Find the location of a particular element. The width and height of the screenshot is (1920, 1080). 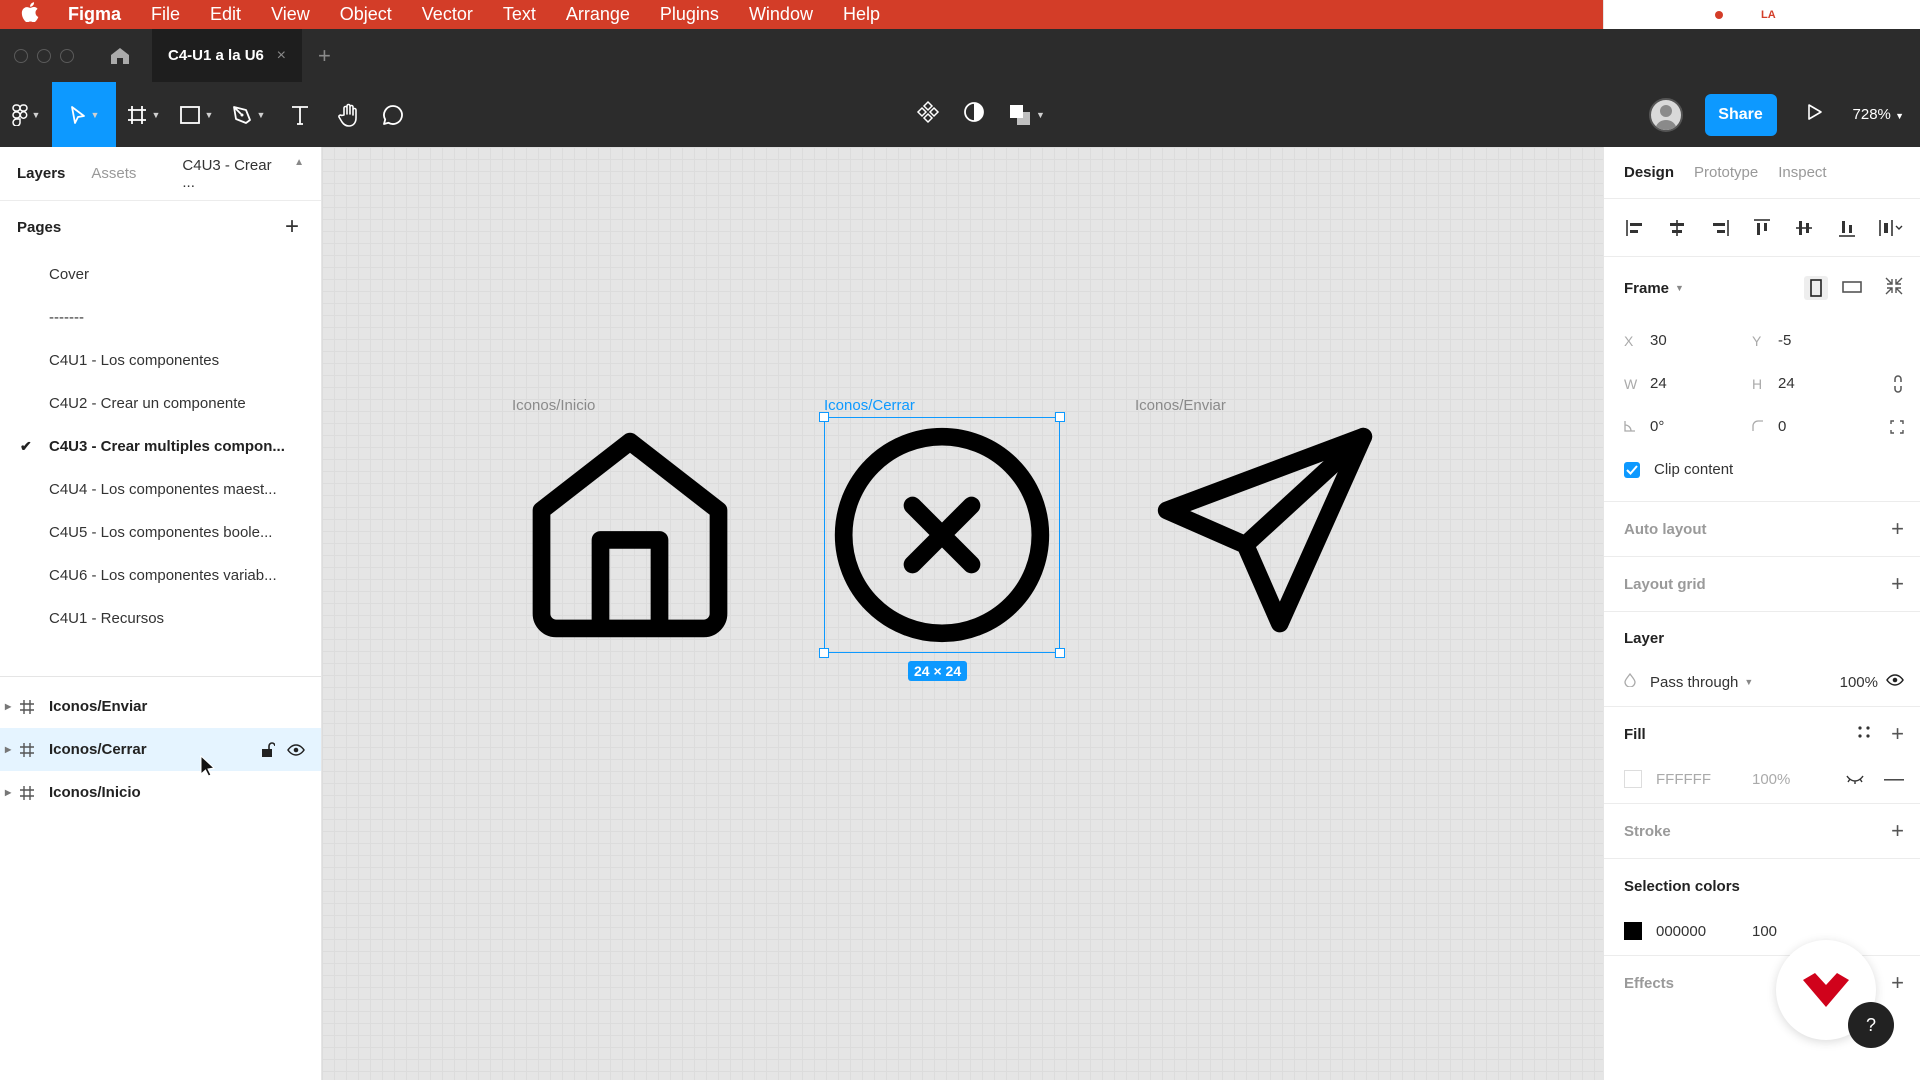

page-item: Cover is located at coordinates (160, 274).